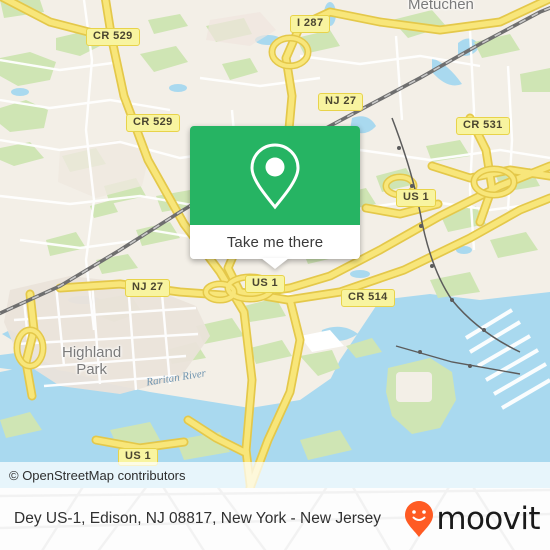 The height and width of the screenshot is (550, 550). I want to click on place-label: Metuchen, so click(441, 6).